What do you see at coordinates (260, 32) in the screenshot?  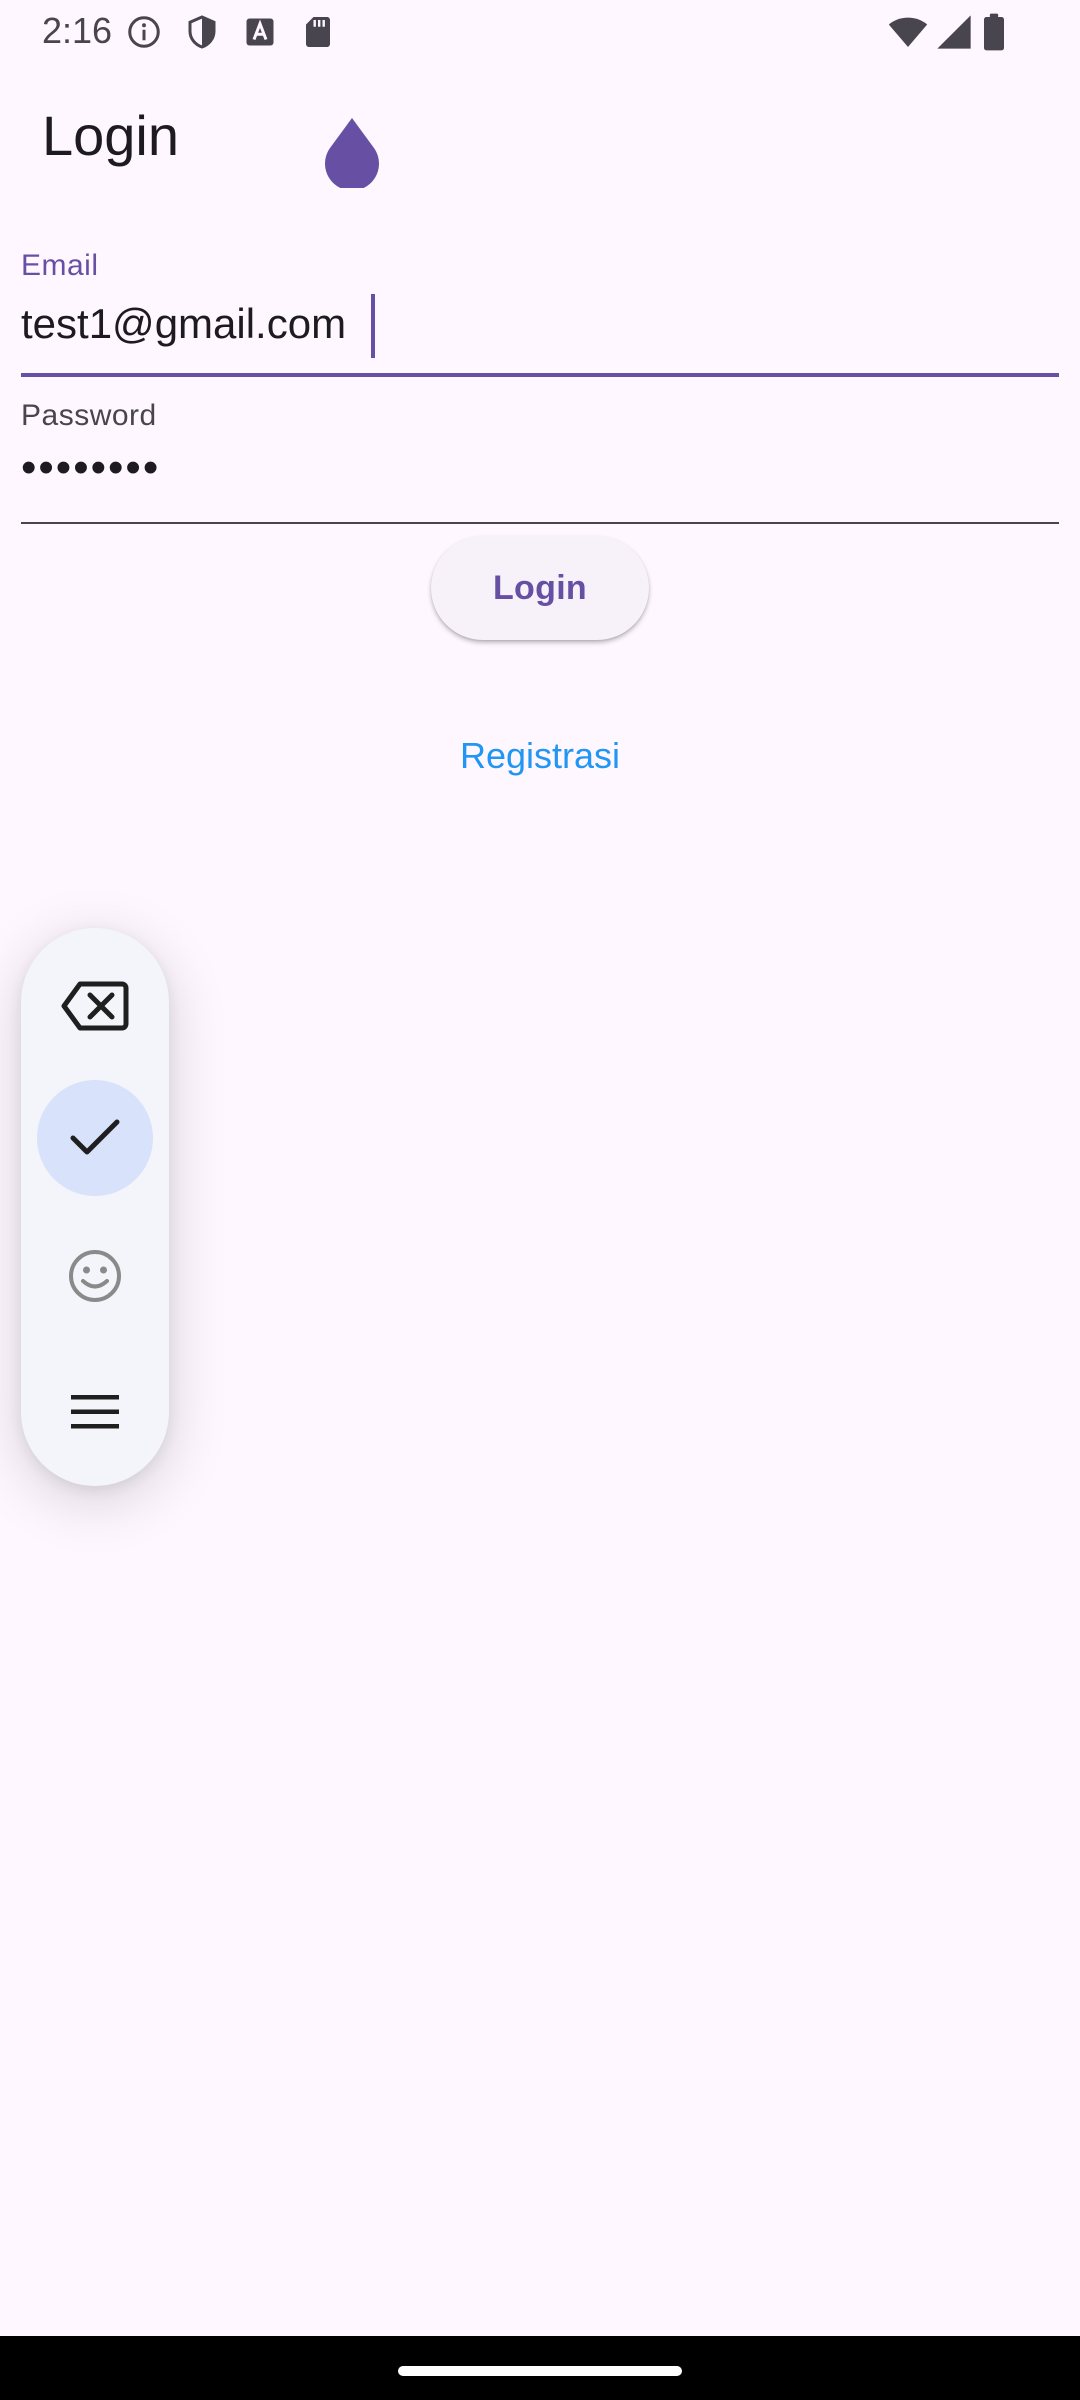 I see `font-a-icon` at bounding box center [260, 32].